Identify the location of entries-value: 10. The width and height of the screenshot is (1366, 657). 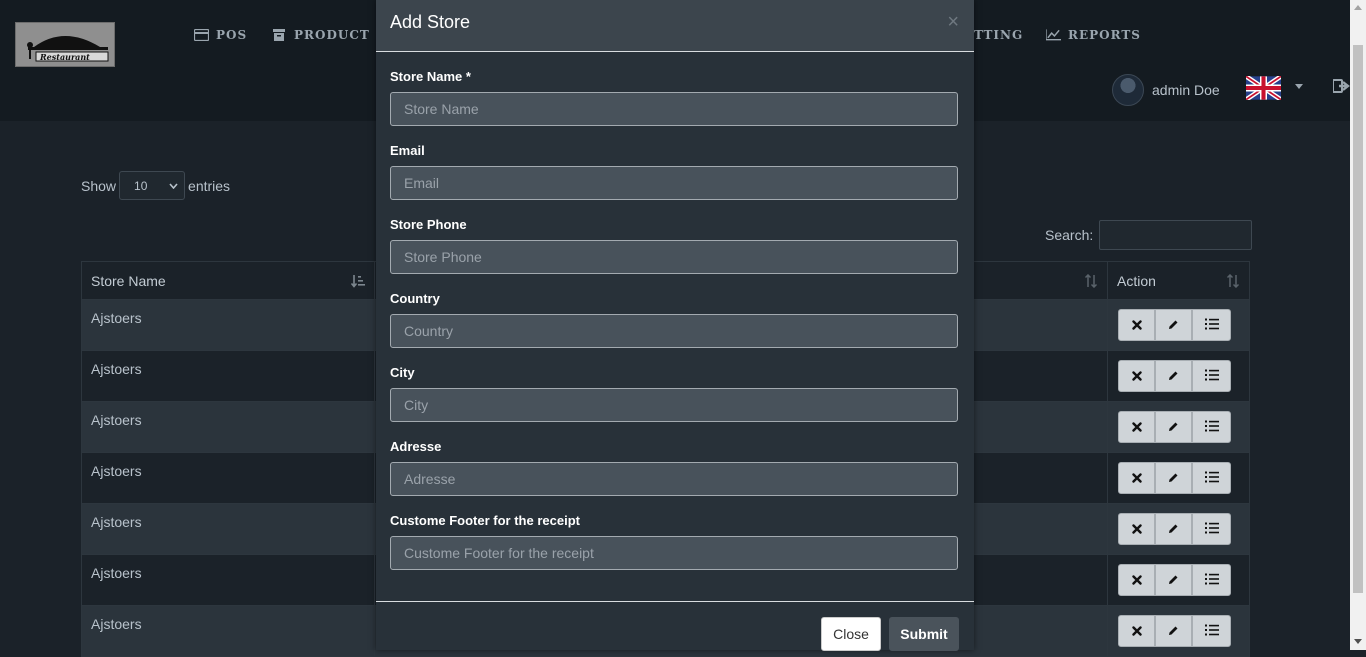
(141, 185).